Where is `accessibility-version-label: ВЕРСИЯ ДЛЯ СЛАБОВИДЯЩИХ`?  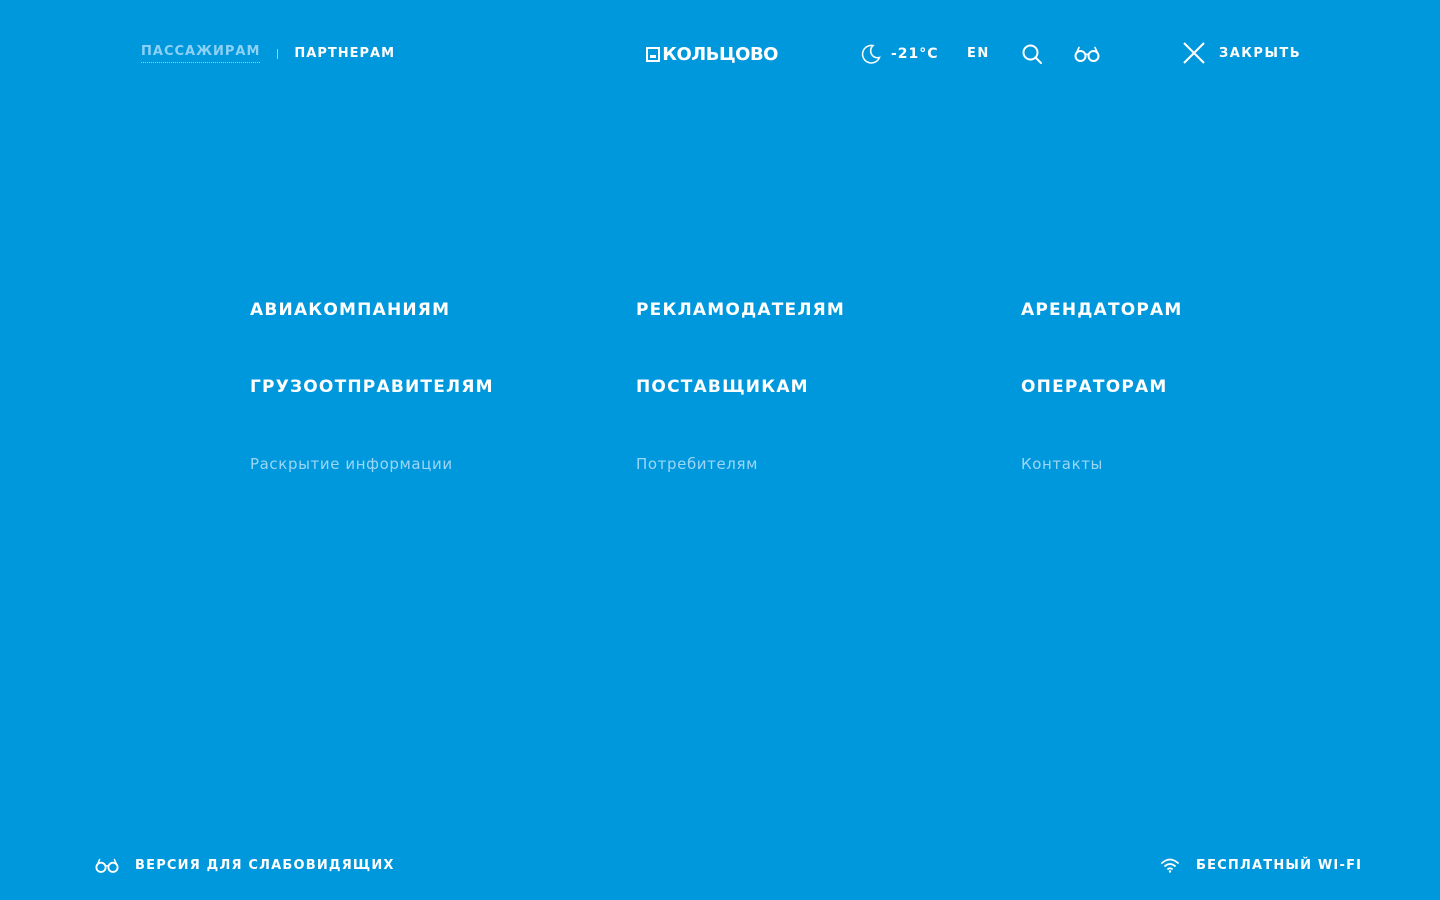 accessibility-version-label: ВЕРСИЯ ДЛЯ СЛАБОВИДЯЩИХ is located at coordinates (265, 865).